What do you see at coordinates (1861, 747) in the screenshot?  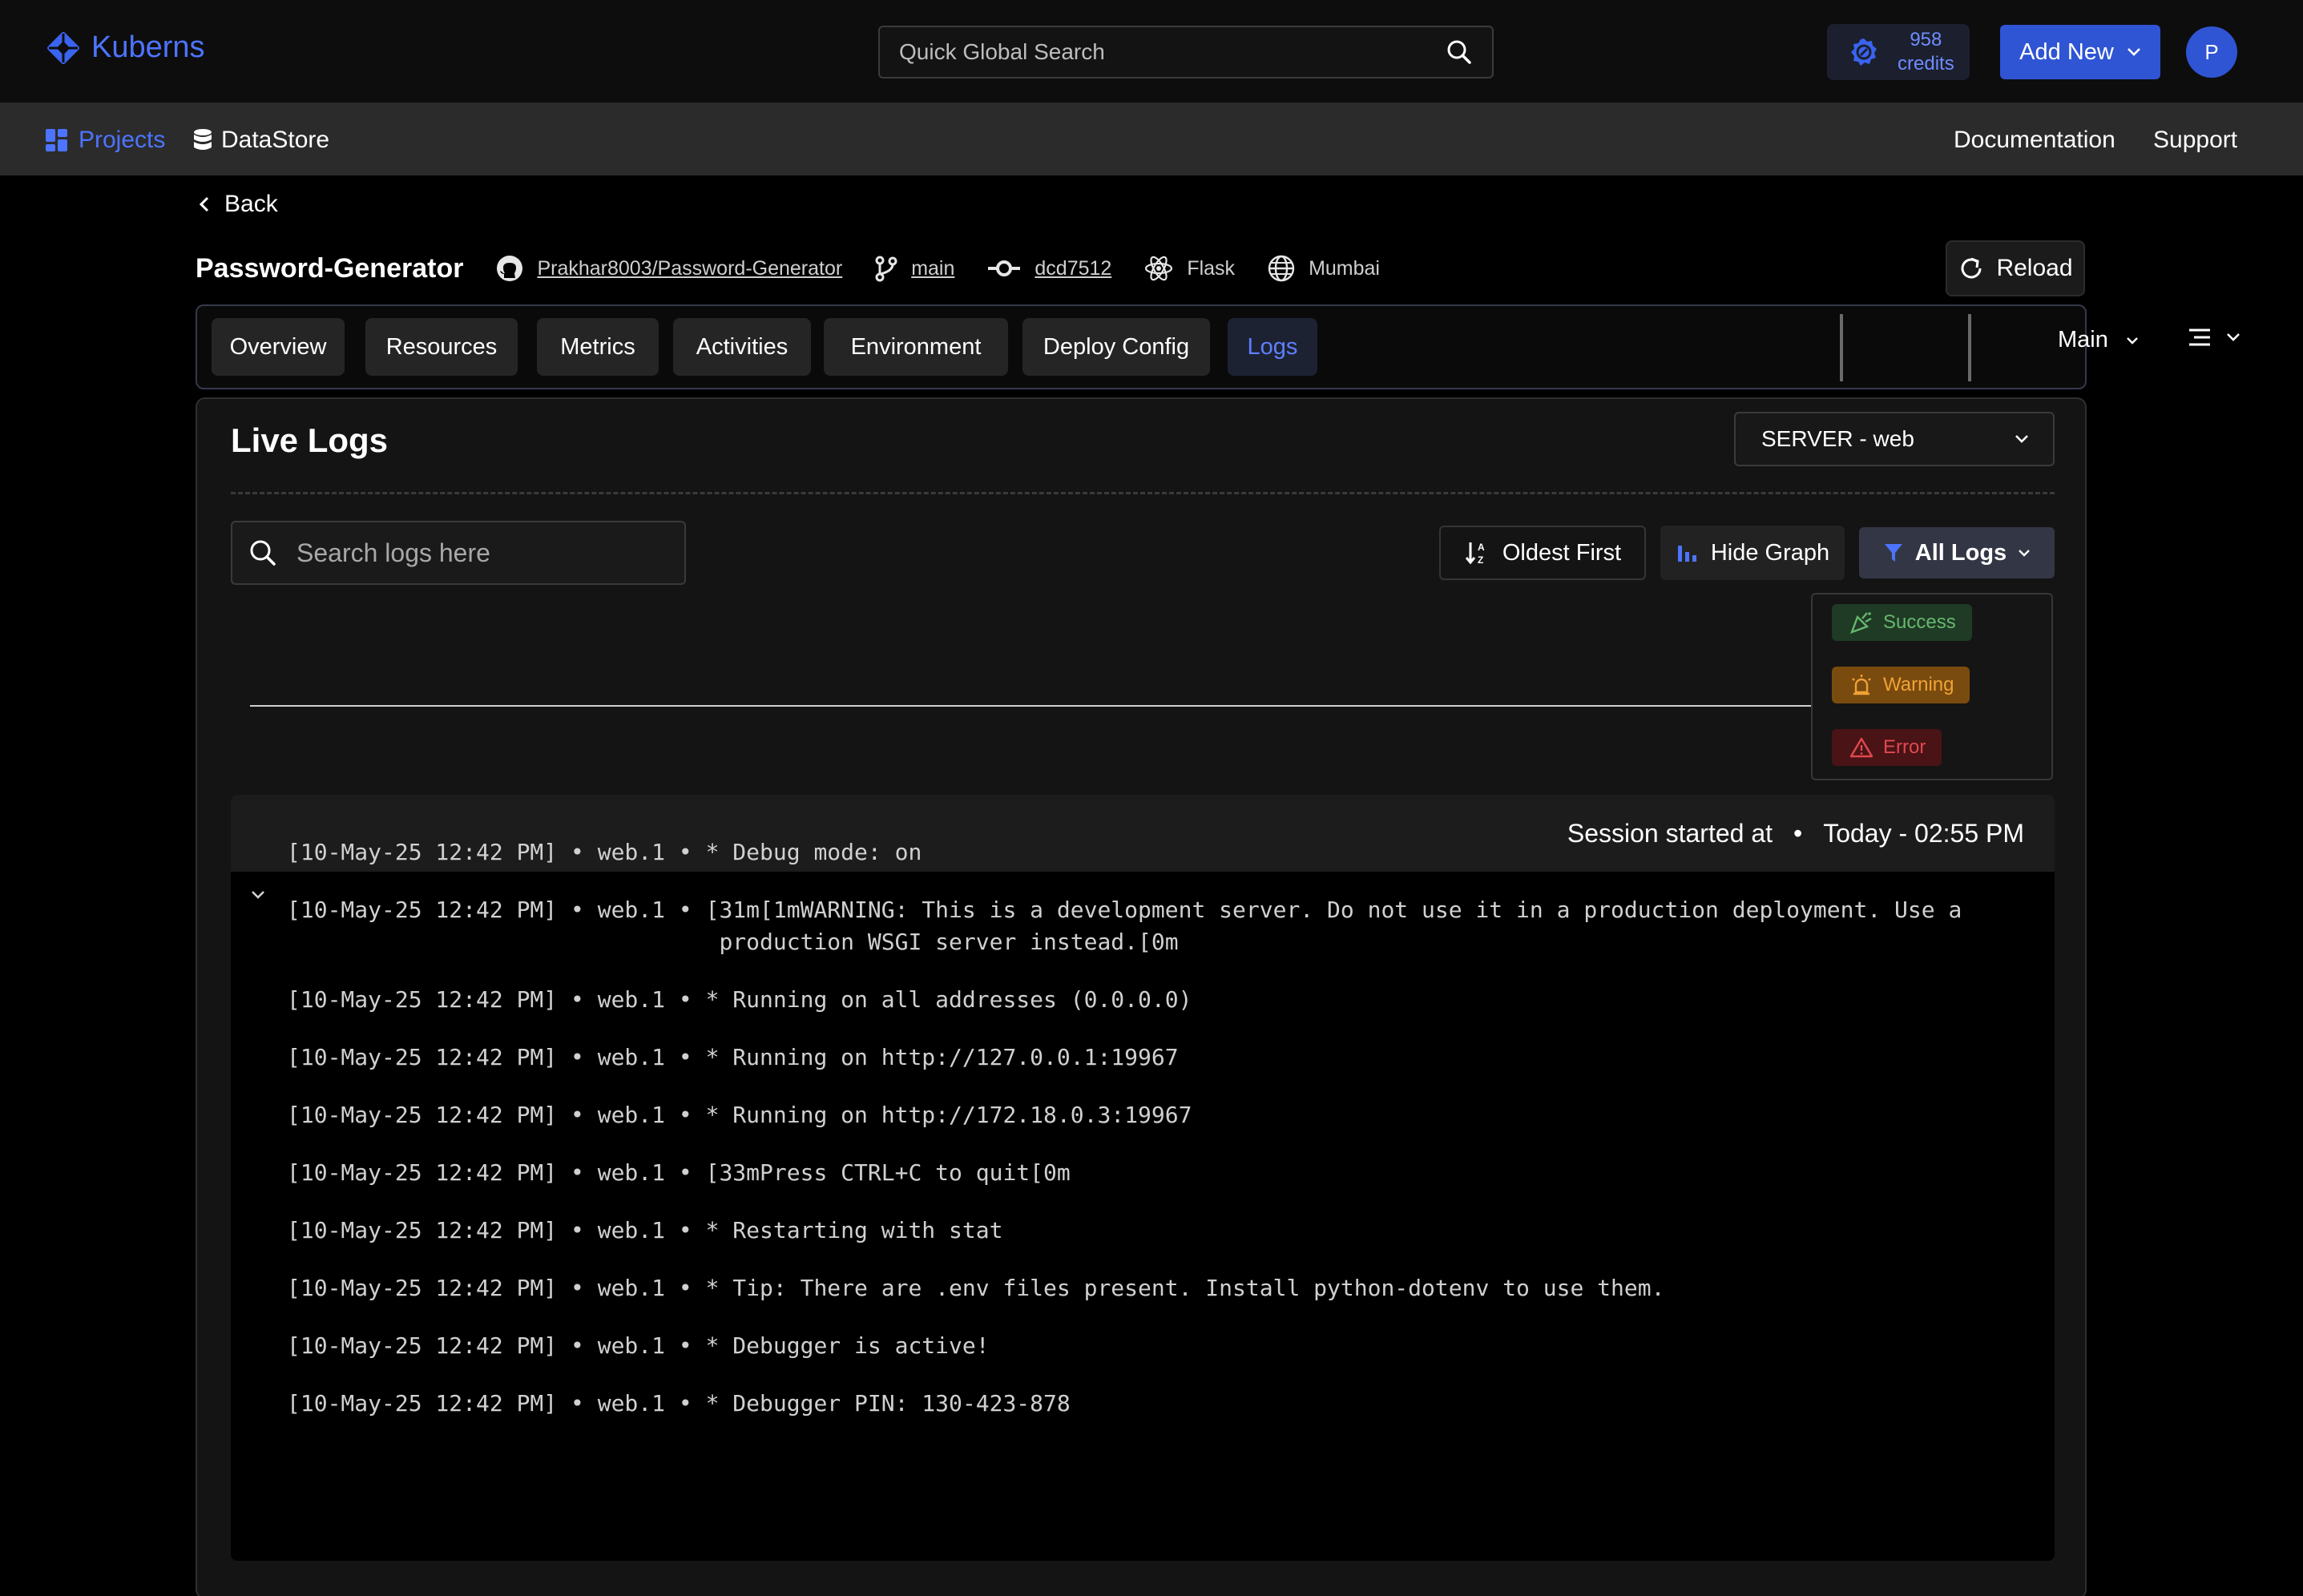 I see `alert-triangle-icon` at bounding box center [1861, 747].